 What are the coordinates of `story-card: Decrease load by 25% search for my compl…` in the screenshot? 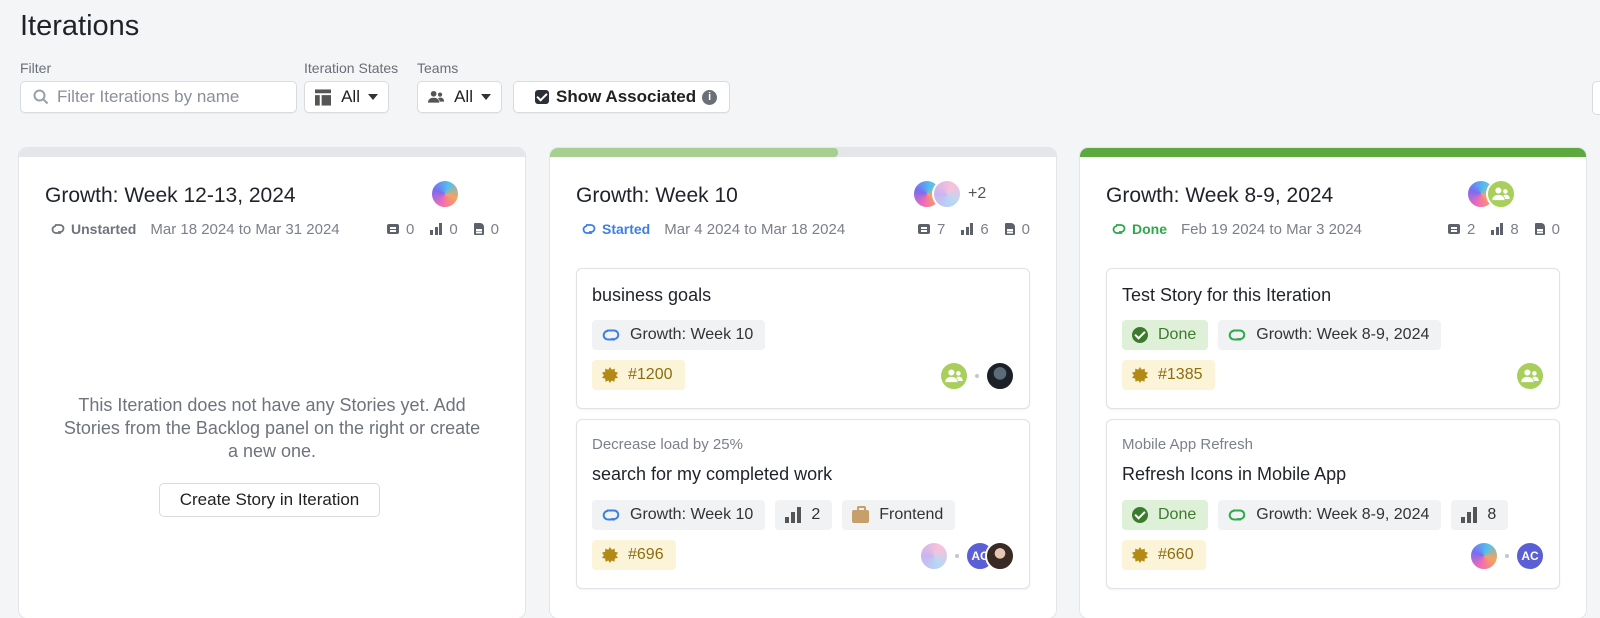 It's located at (803, 504).